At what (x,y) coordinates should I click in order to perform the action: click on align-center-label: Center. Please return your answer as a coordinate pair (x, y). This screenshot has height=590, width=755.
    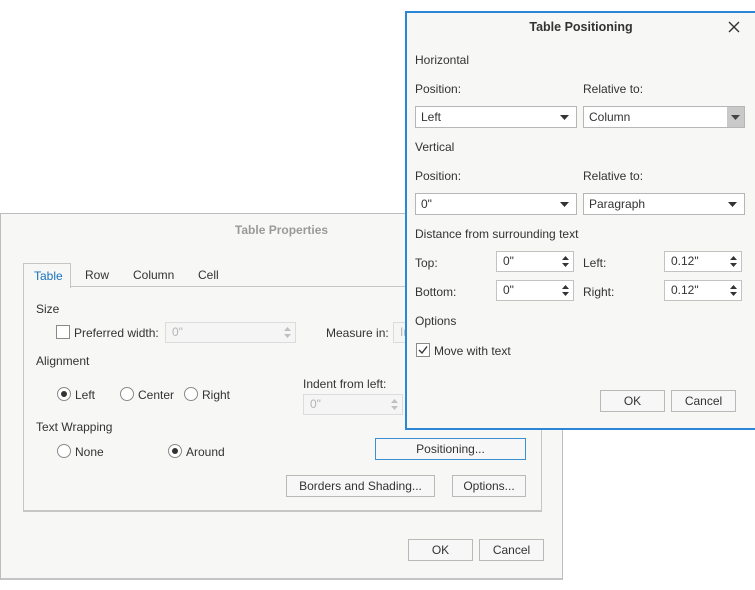
    Looking at the image, I should click on (156, 395).